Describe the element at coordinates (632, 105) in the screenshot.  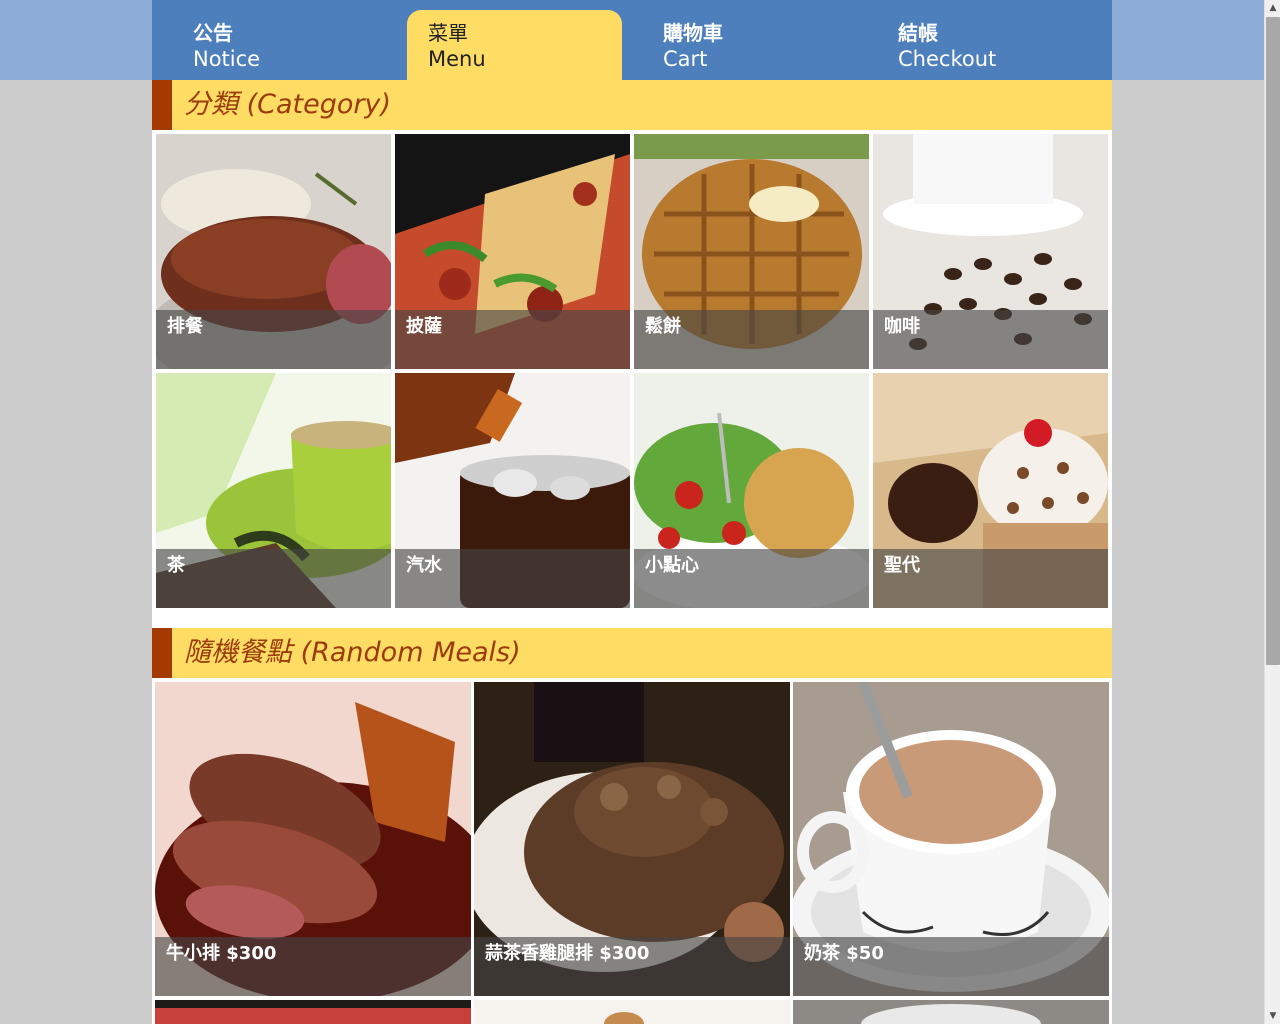
I see `category-section-header: 分類 (Category)` at that location.